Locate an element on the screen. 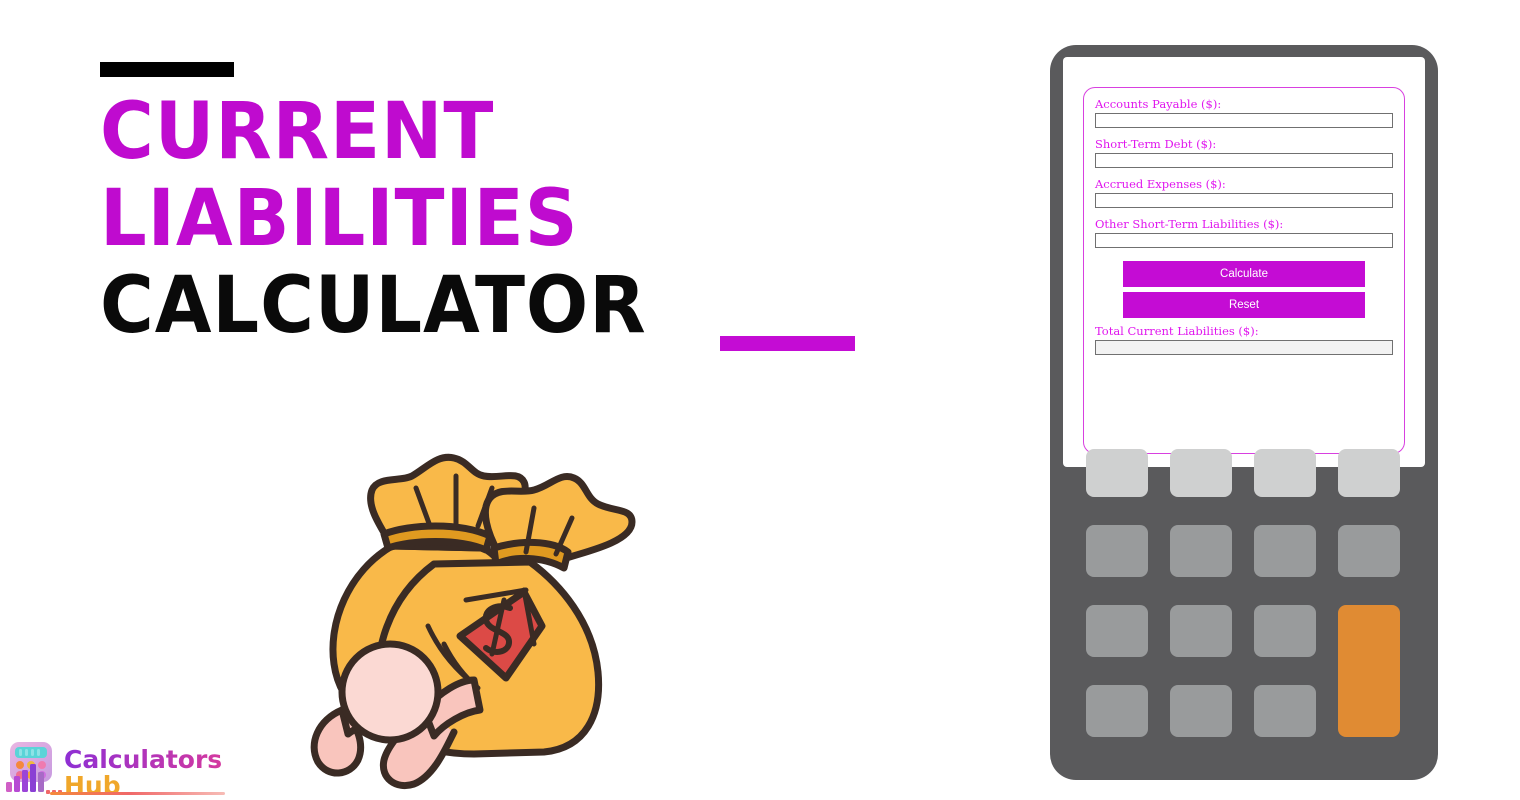  calculatorshub-logo: Calculators Hub is located at coordinates (152, 769).